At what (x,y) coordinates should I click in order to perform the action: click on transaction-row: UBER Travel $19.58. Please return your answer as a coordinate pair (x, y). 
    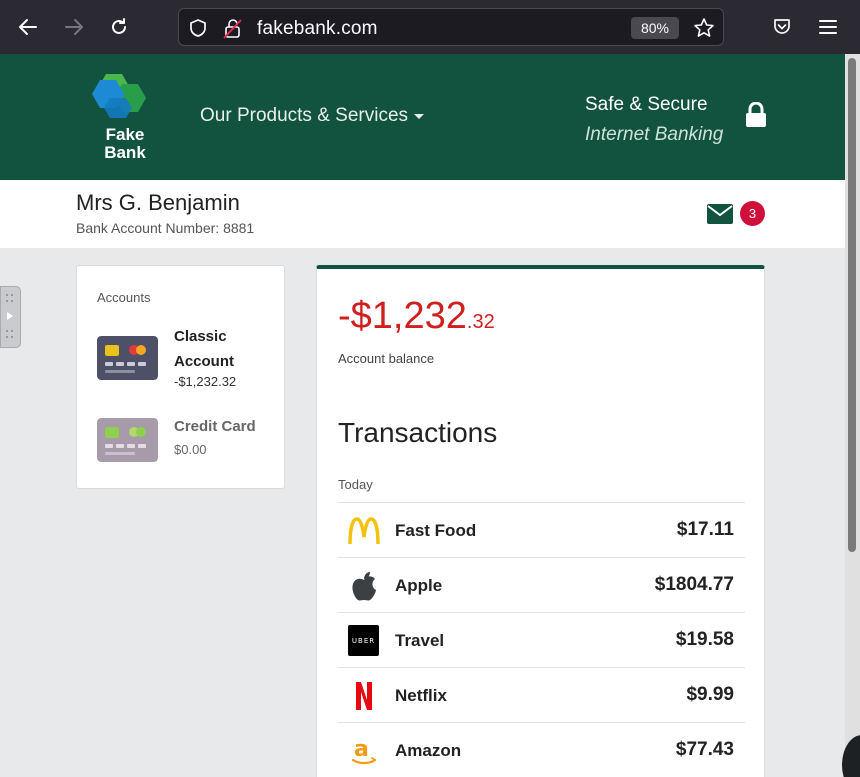
    Looking at the image, I should click on (541, 639).